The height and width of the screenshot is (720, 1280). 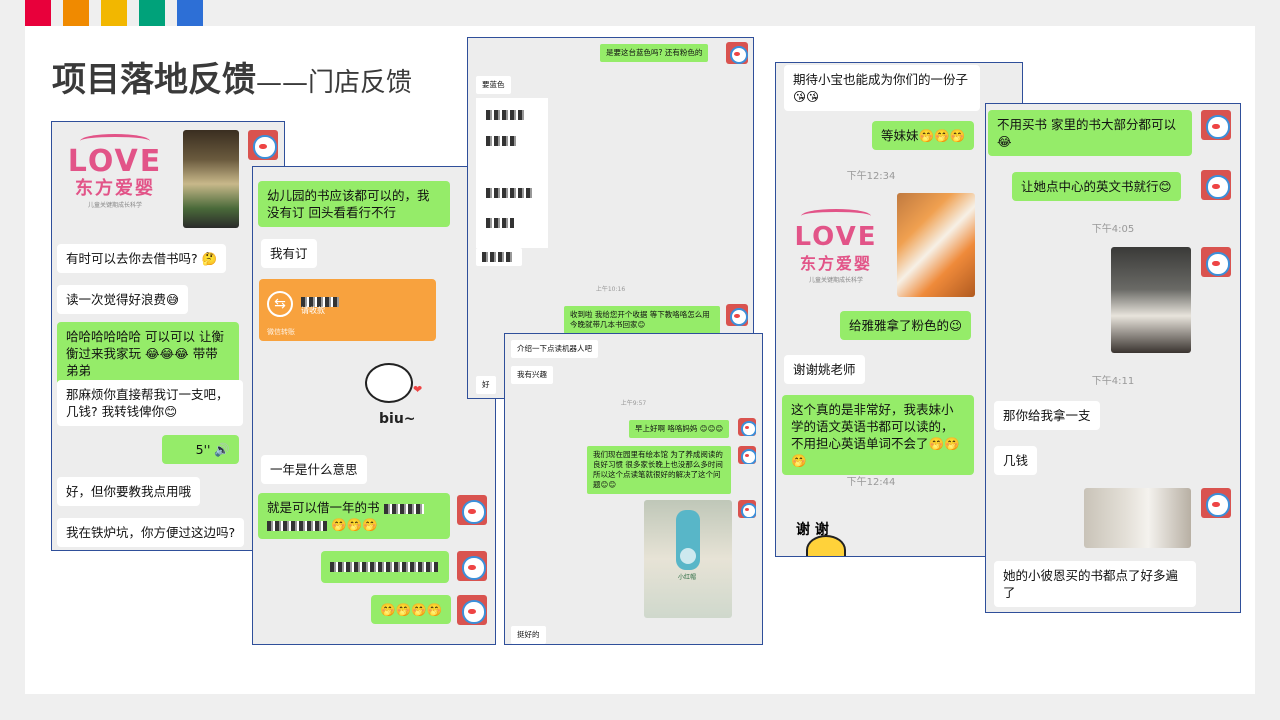 I want to click on stripe-blue, so click(x=190, y=13).